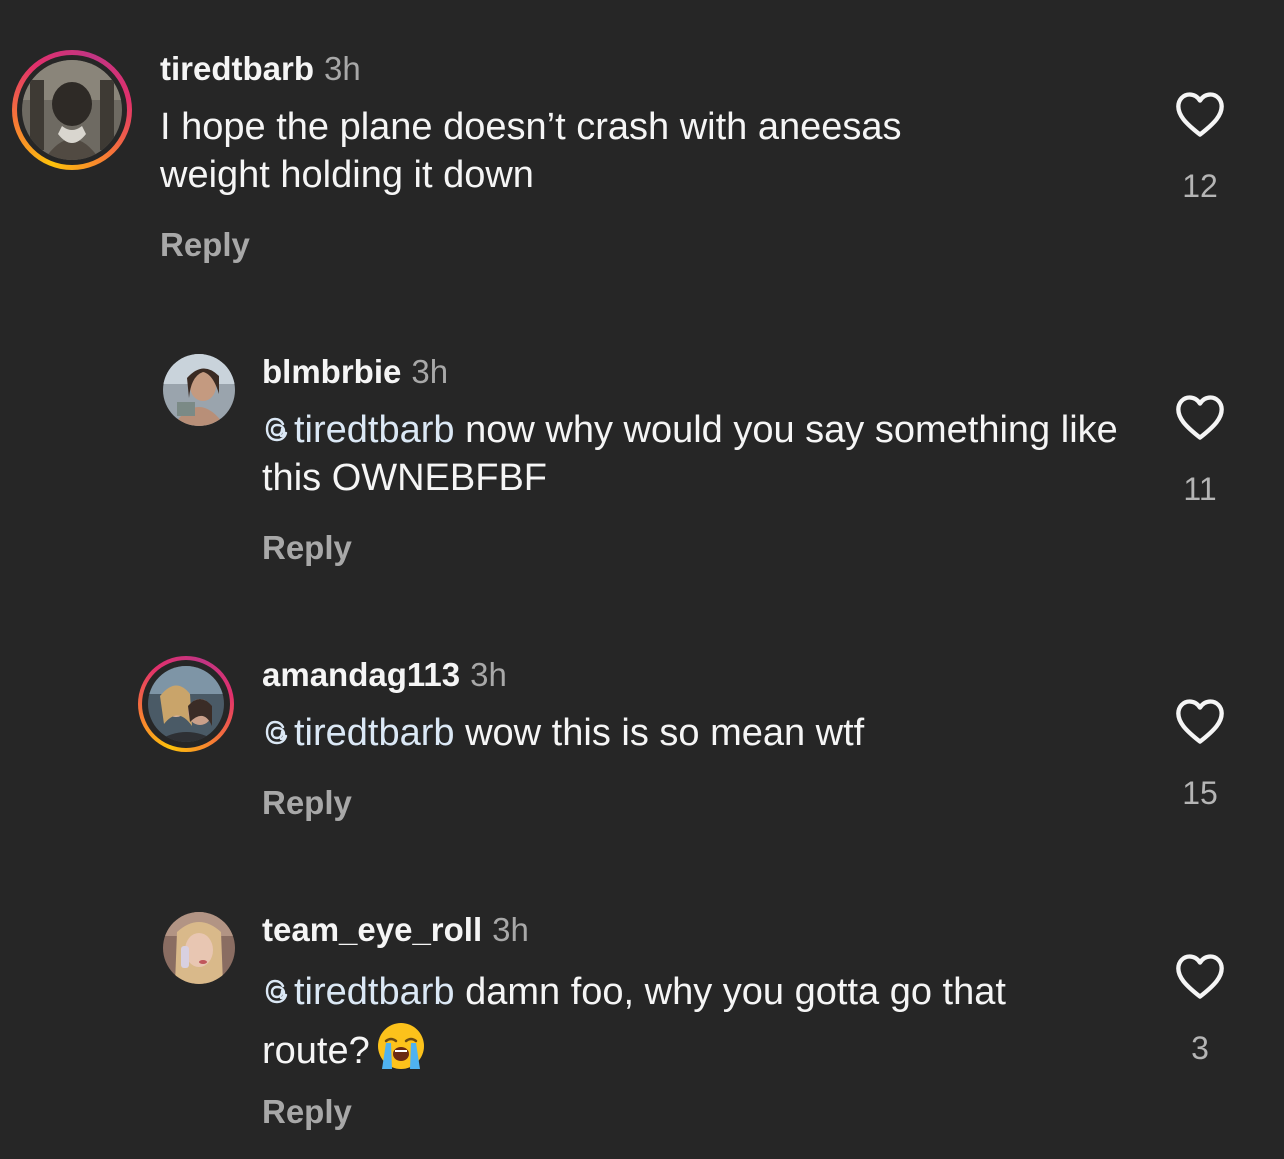 Image resolution: width=1284 pixels, height=1159 pixels. I want to click on like-control: 3, so click(1200, 1010).